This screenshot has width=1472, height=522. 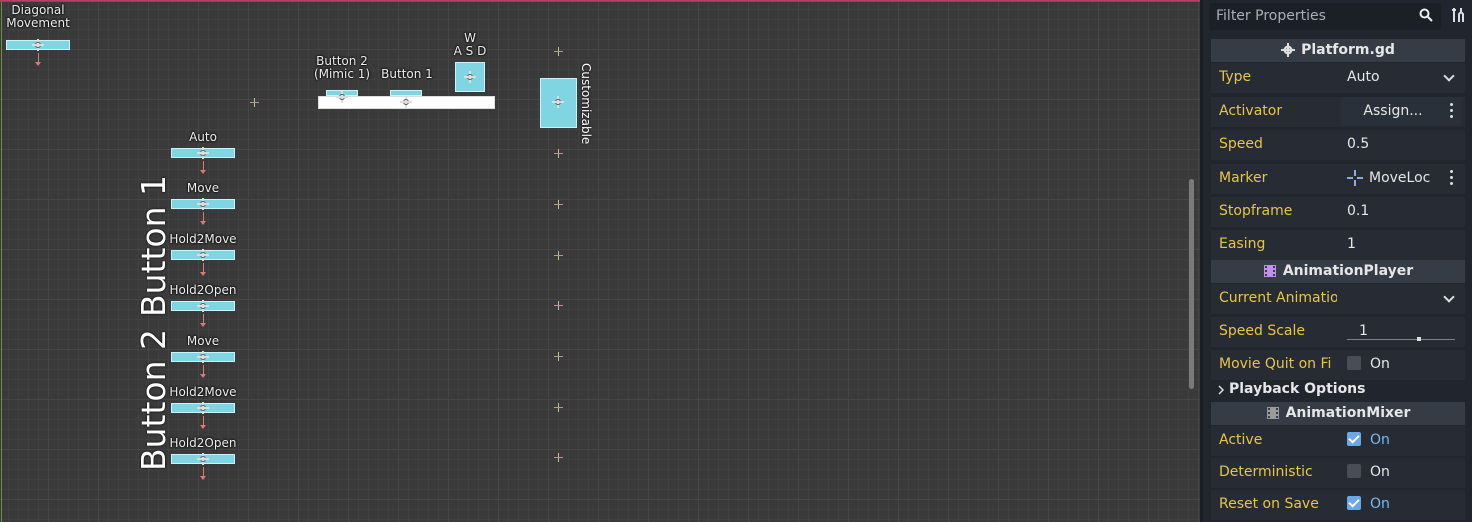 What do you see at coordinates (1380, 504) in the screenshot?
I see `prop-reset-on-save-value: On` at bounding box center [1380, 504].